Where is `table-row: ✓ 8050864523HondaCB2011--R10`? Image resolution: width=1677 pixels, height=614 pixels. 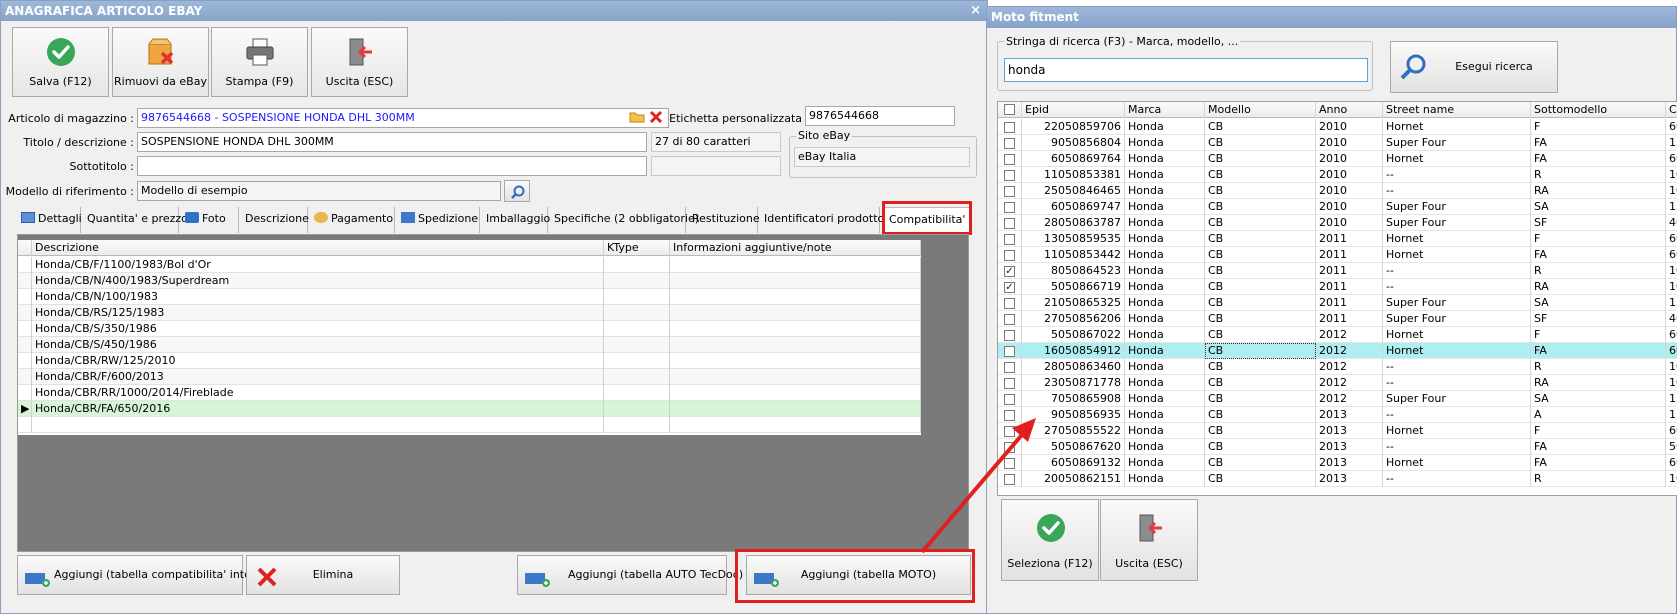
table-row: ✓ 8050864523HondaCB2011--R10 is located at coordinates (1337, 271).